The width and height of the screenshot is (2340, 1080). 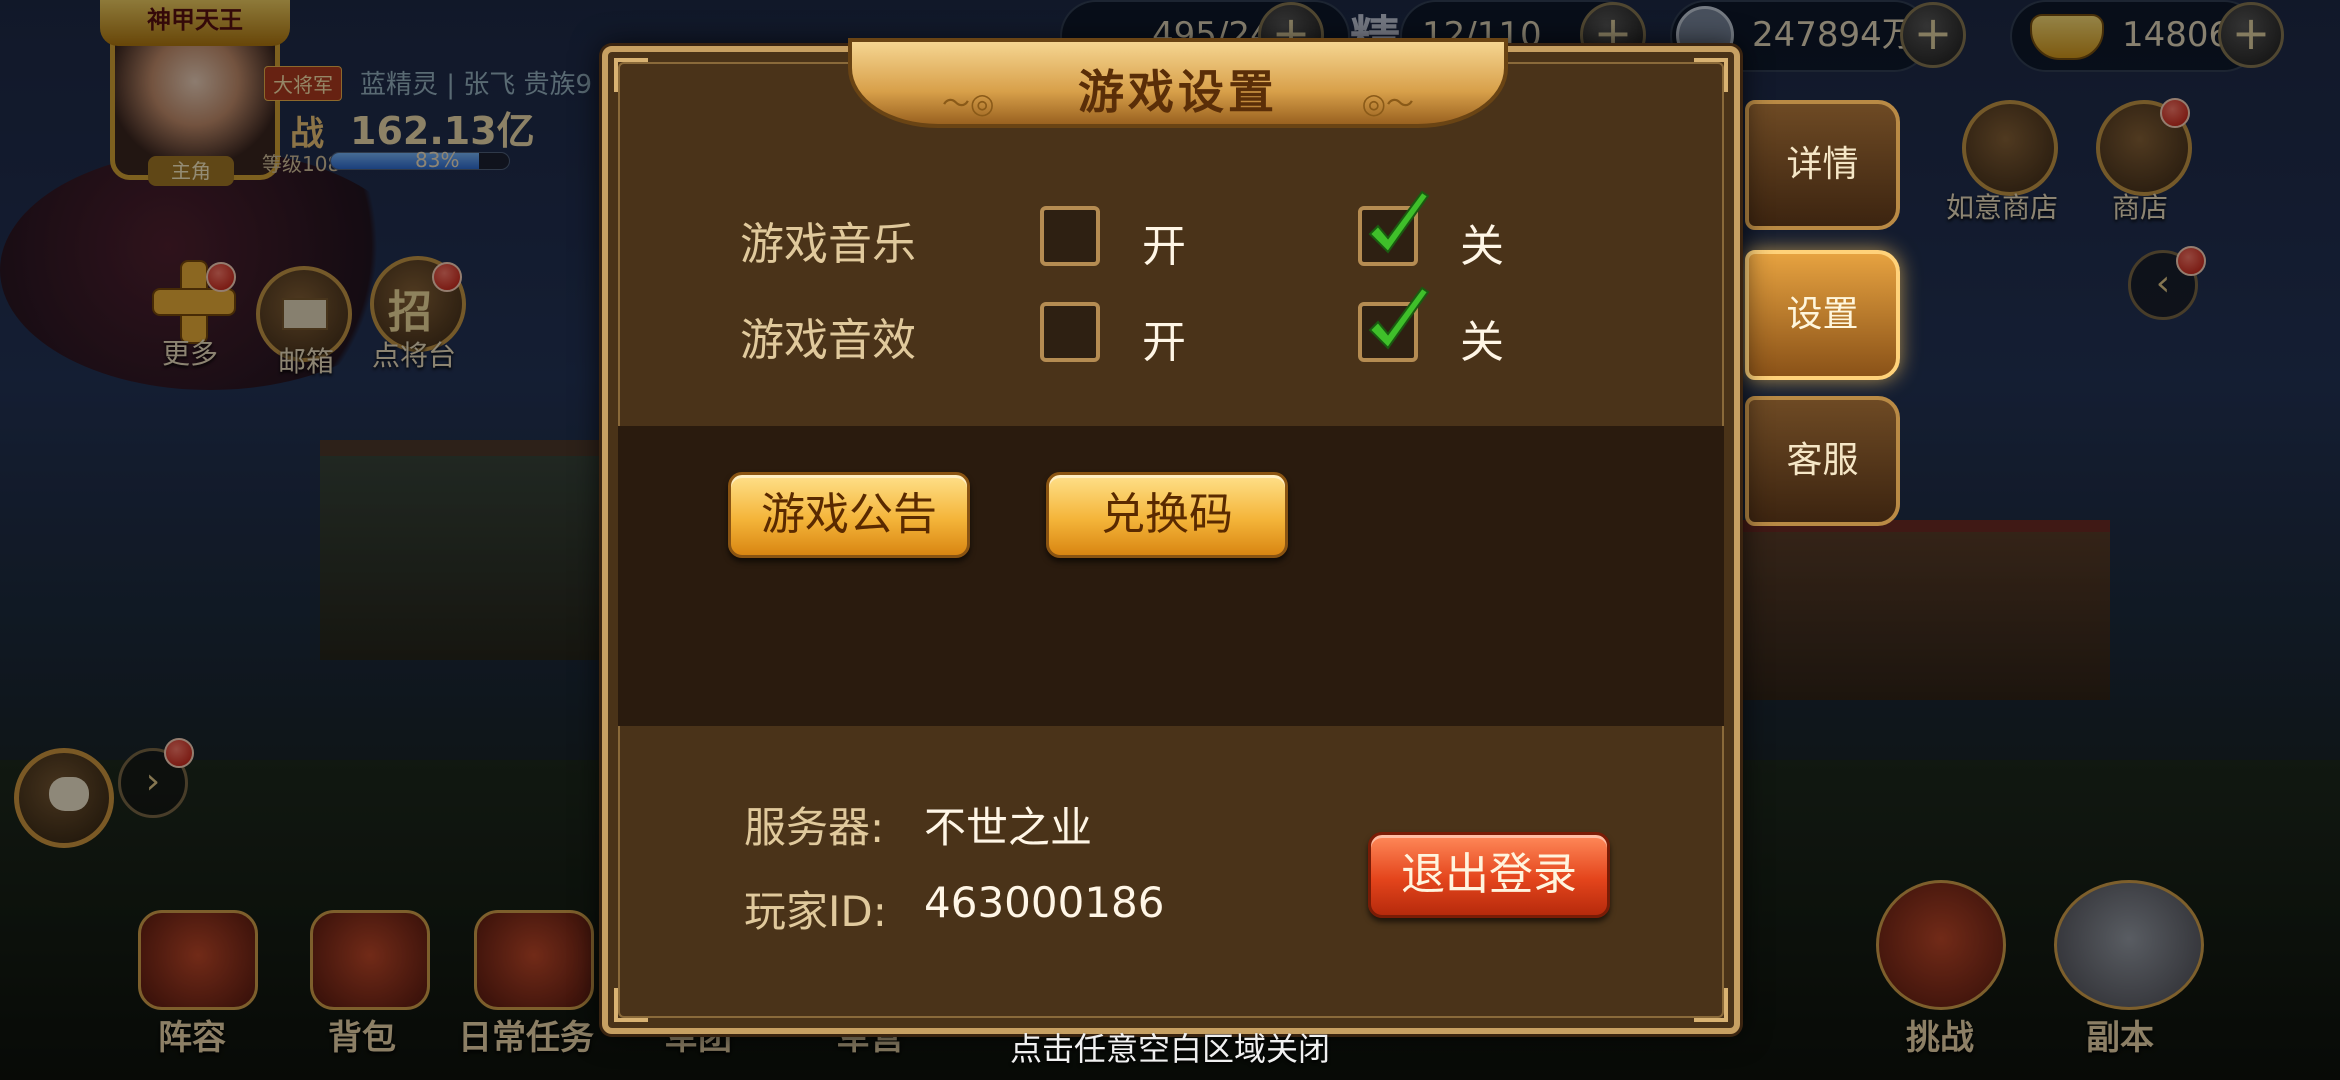 I want to click on logout-button: 退出登录, so click(x=1489, y=875).